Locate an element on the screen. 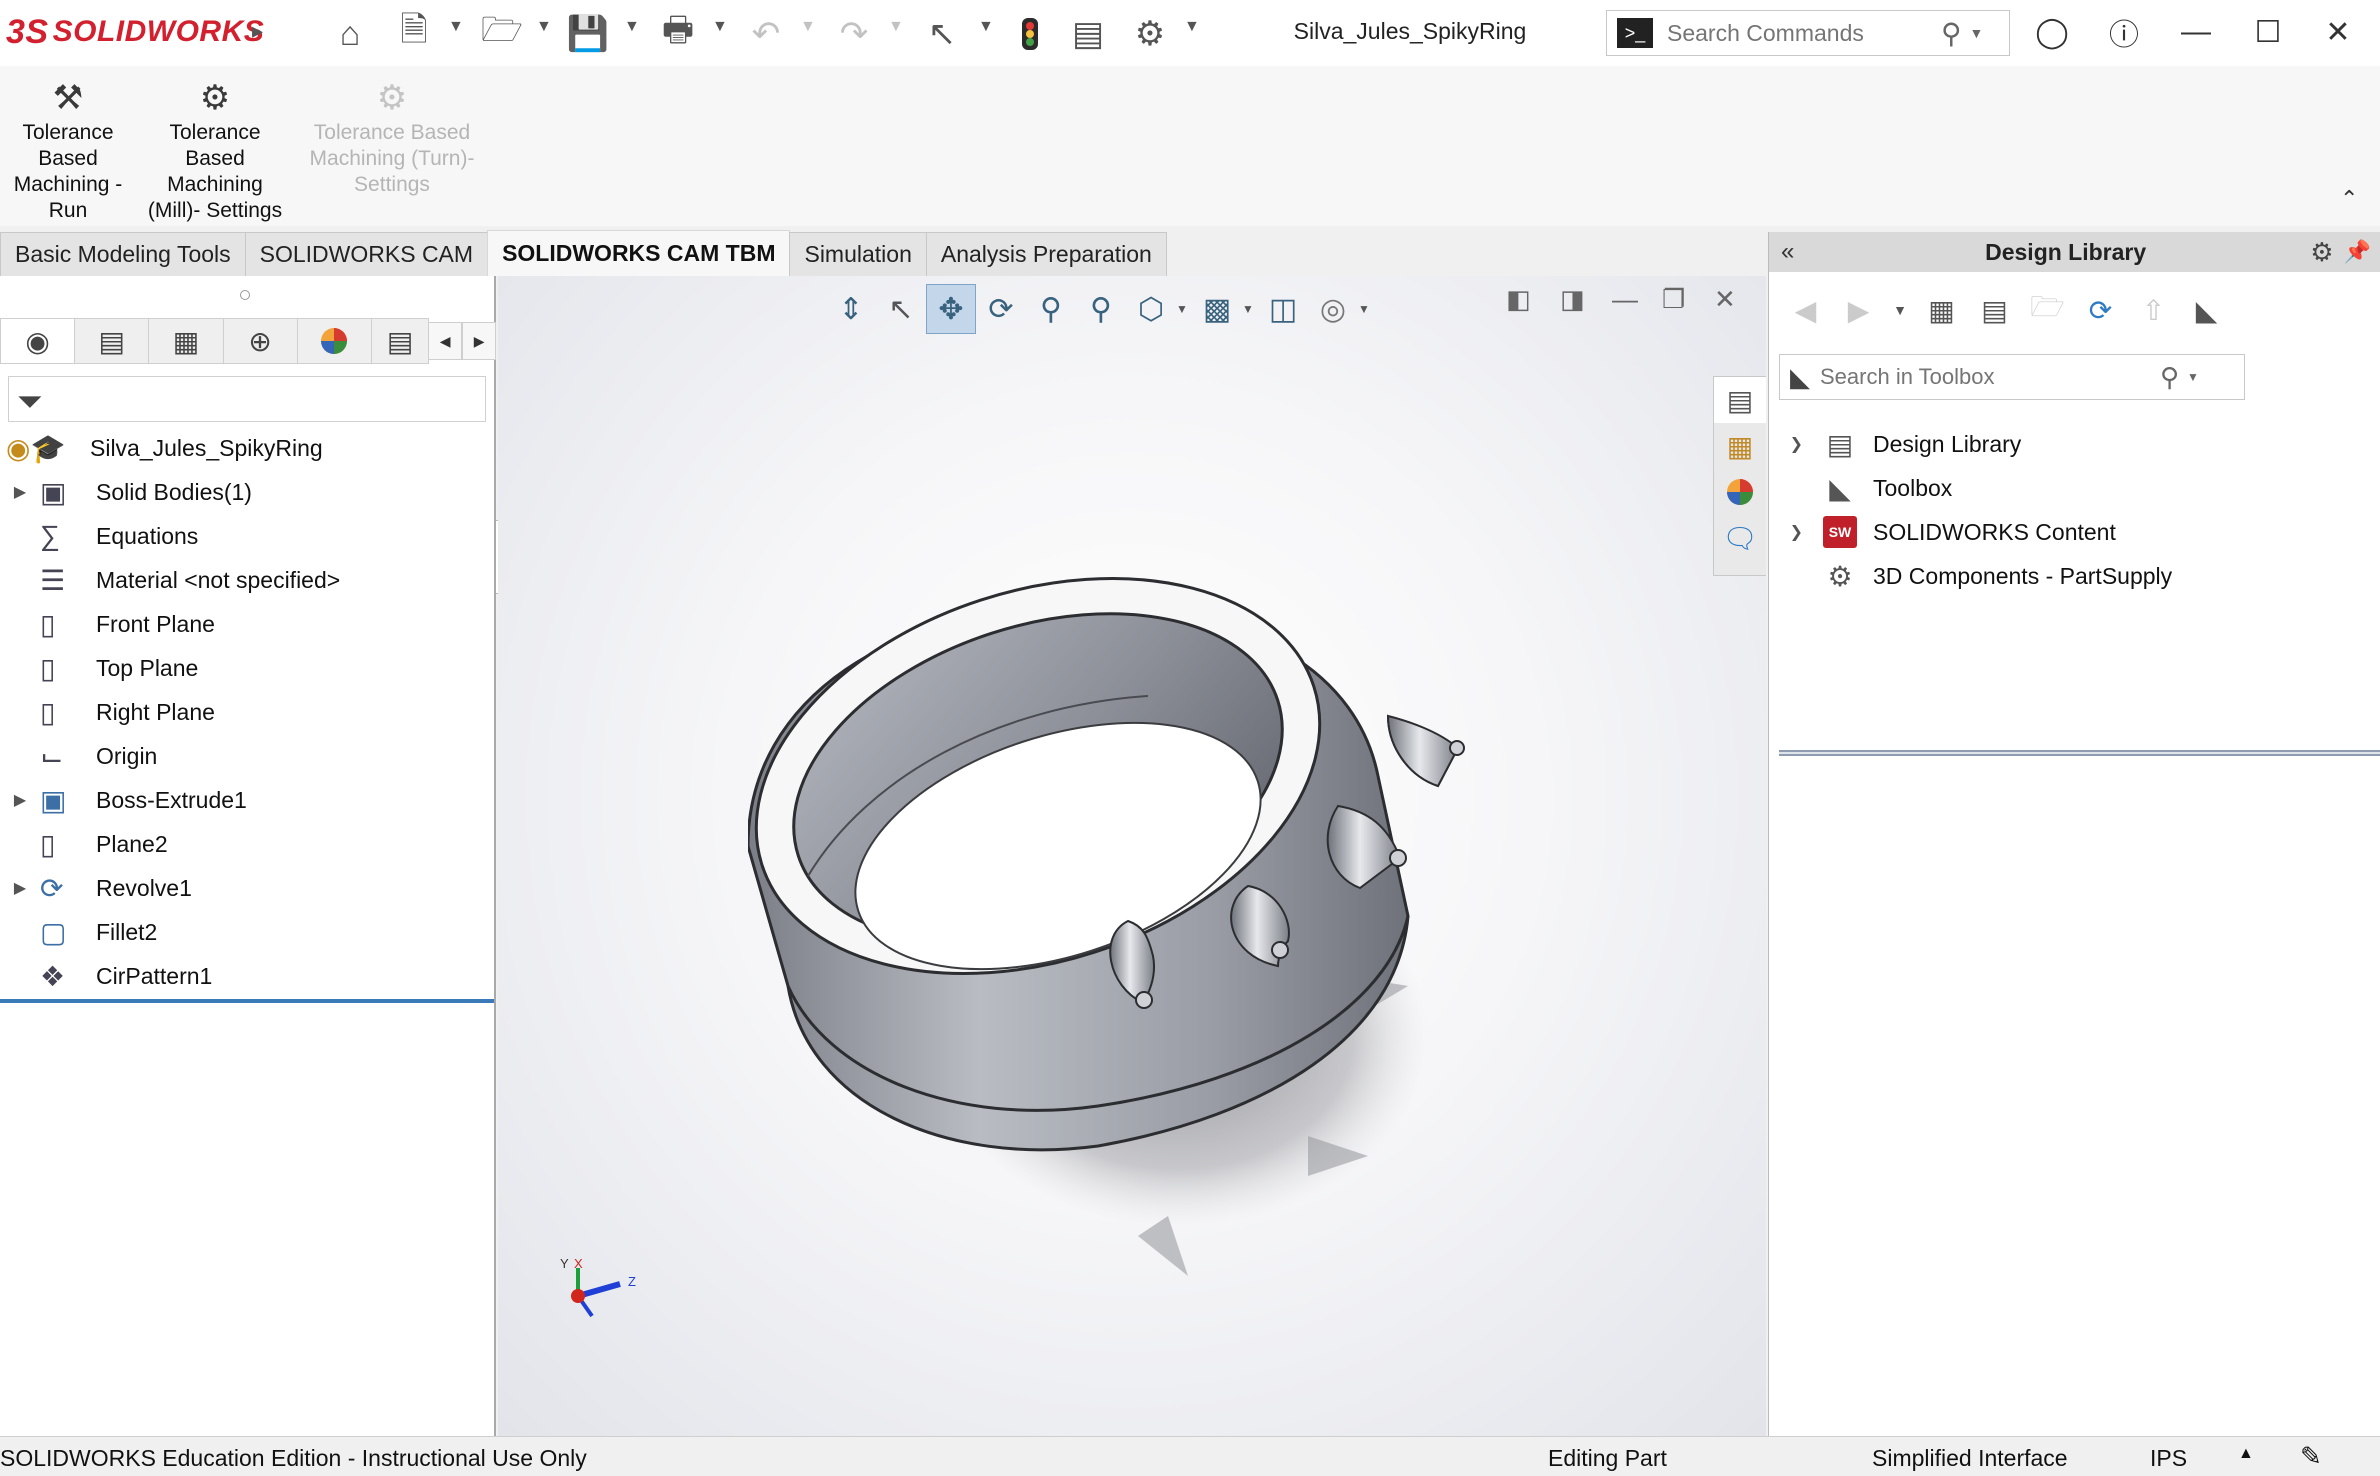 The width and height of the screenshot is (2380, 1476). select-icon: ↖ is located at coordinates (901, 309).